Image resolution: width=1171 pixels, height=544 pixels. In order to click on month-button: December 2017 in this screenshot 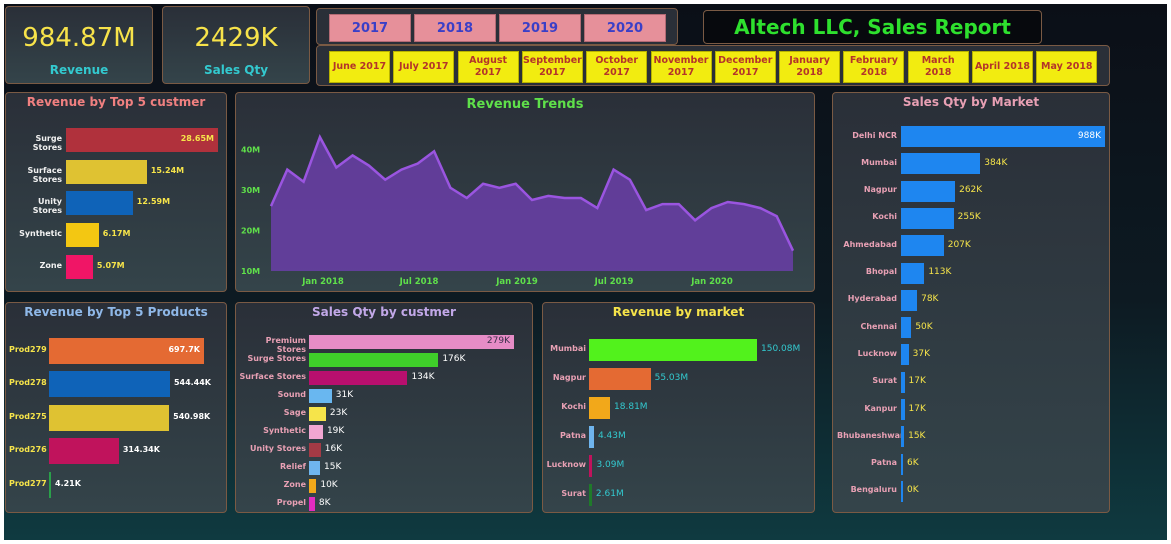, I will do `click(745, 67)`.